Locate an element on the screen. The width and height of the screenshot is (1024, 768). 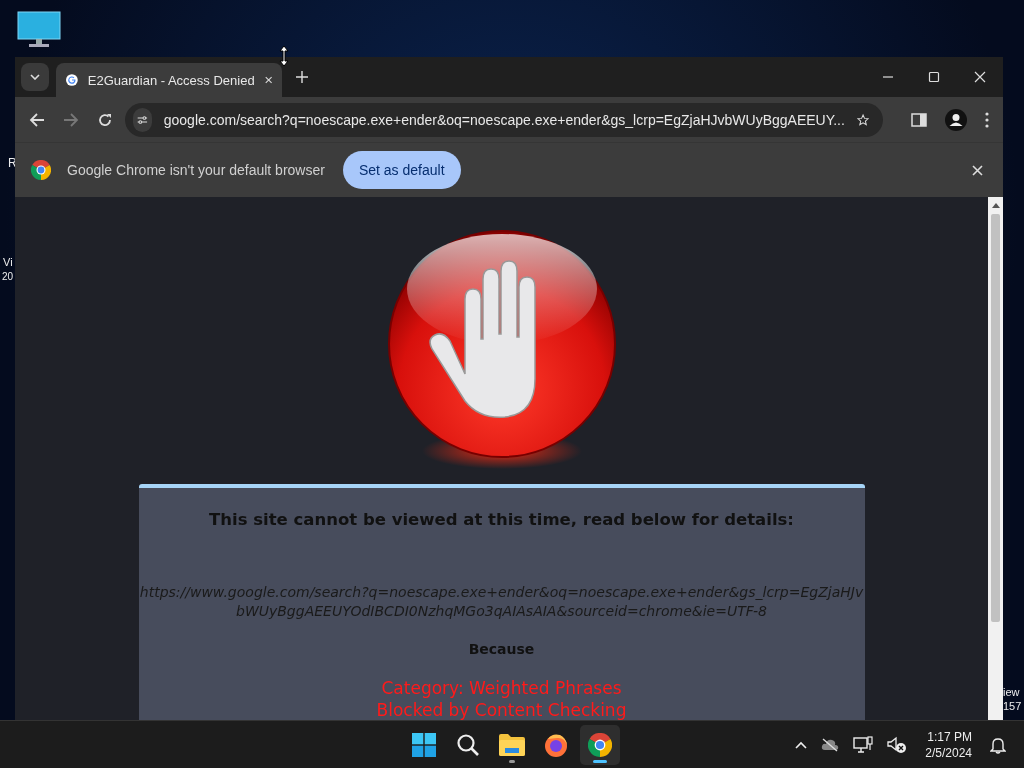
clock: 1:17 PM 2/5/2024 is located at coordinates (948, 744).